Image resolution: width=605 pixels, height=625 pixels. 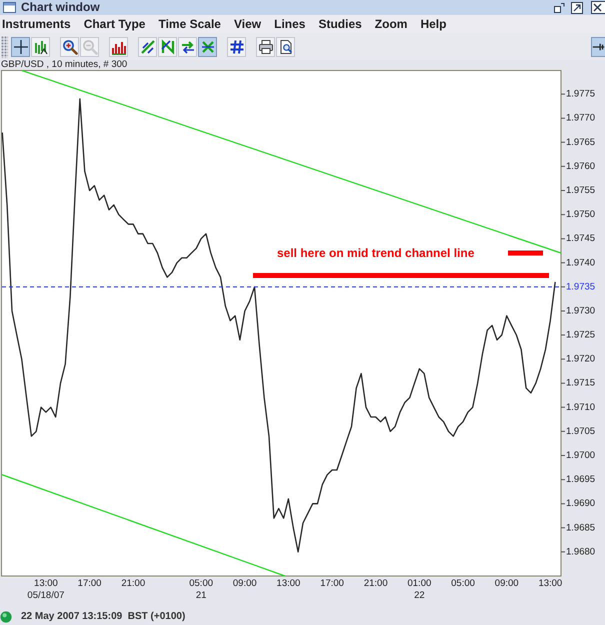 I want to click on print-preview-button, so click(x=285, y=46).